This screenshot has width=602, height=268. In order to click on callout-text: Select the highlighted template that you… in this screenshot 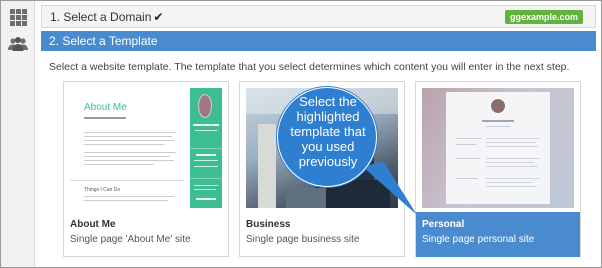, I will do `click(328, 131)`.